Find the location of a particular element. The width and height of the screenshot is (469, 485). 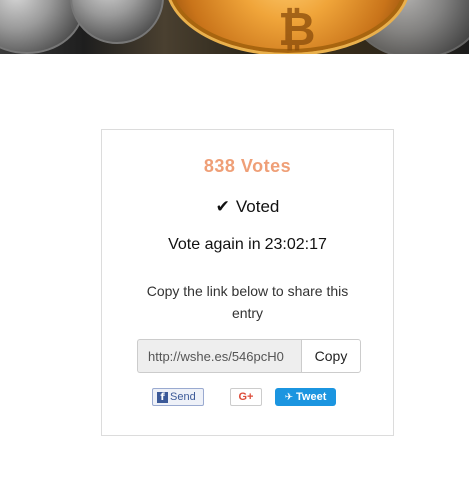

facebook-icon: f is located at coordinates (162, 397).